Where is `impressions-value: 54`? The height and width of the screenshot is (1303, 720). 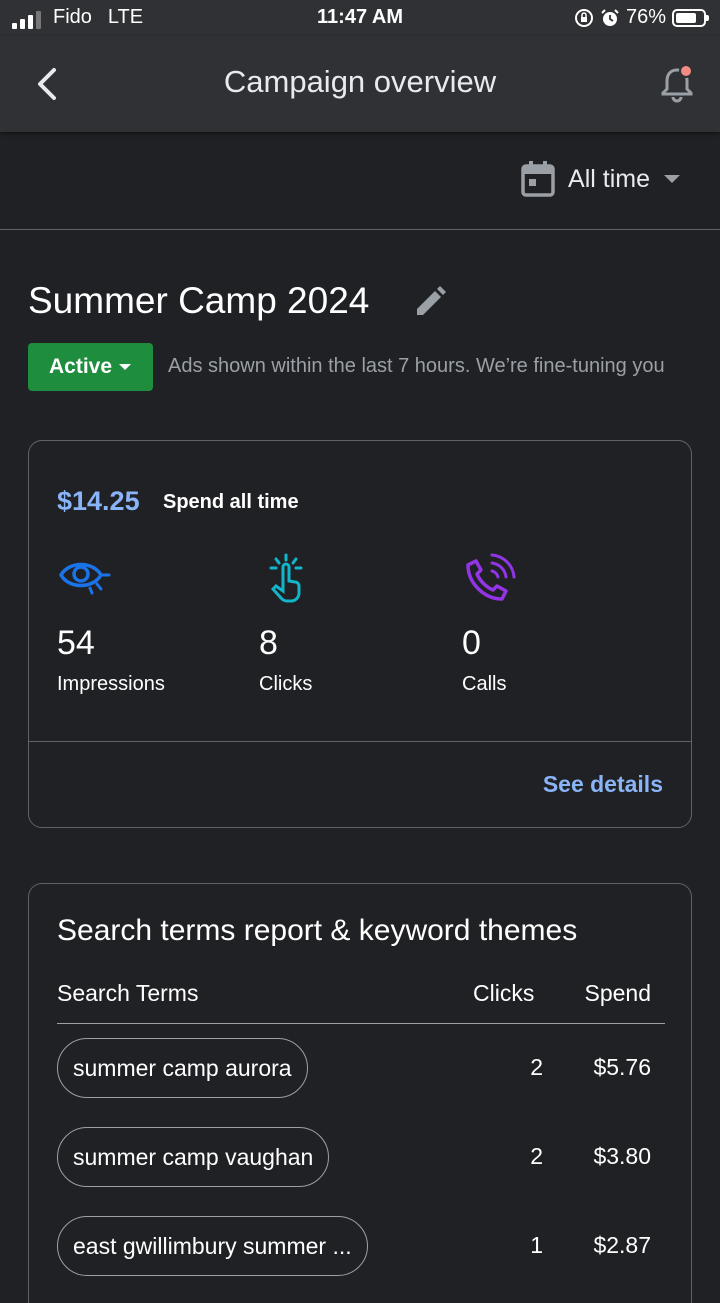
impressions-value: 54 is located at coordinates (76, 643).